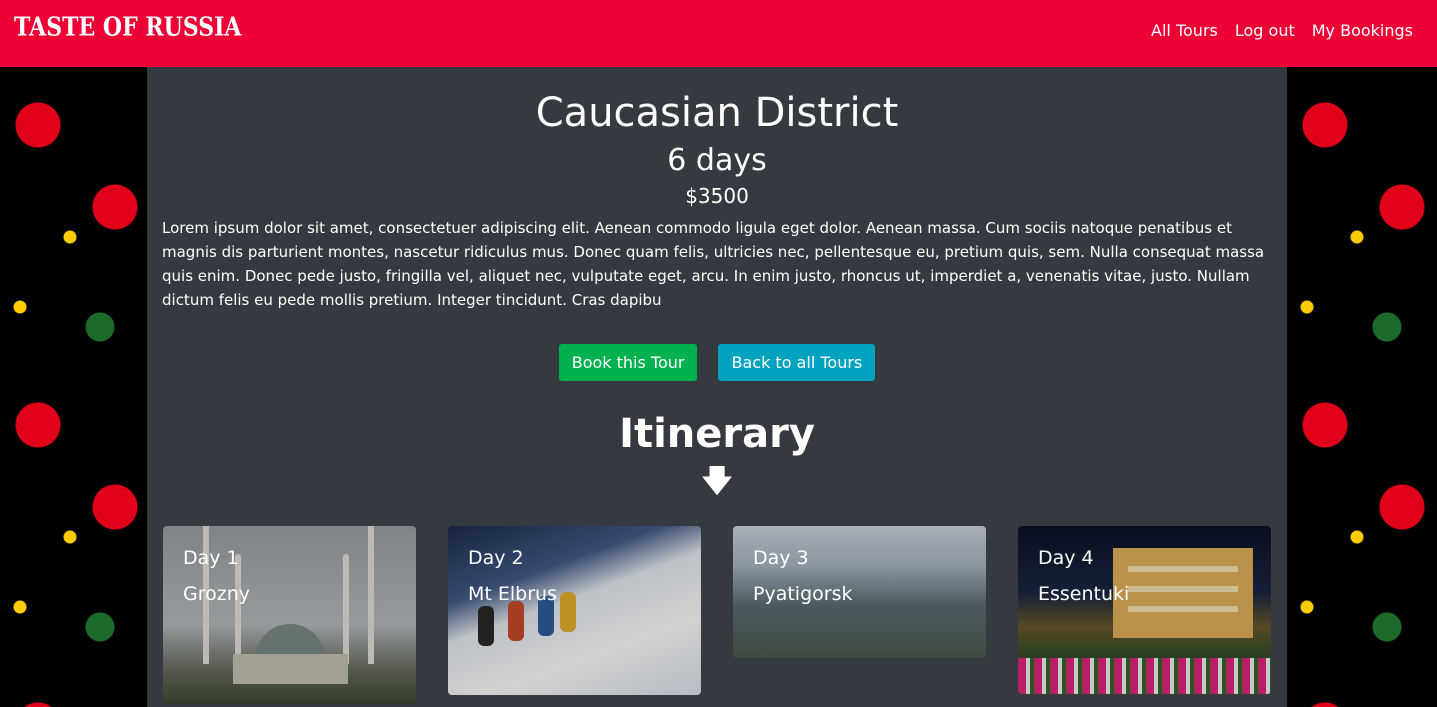 The width and height of the screenshot is (1437, 707). What do you see at coordinates (512, 594) in the screenshot?
I see `card-place-label: Mt Elbrus` at bounding box center [512, 594].